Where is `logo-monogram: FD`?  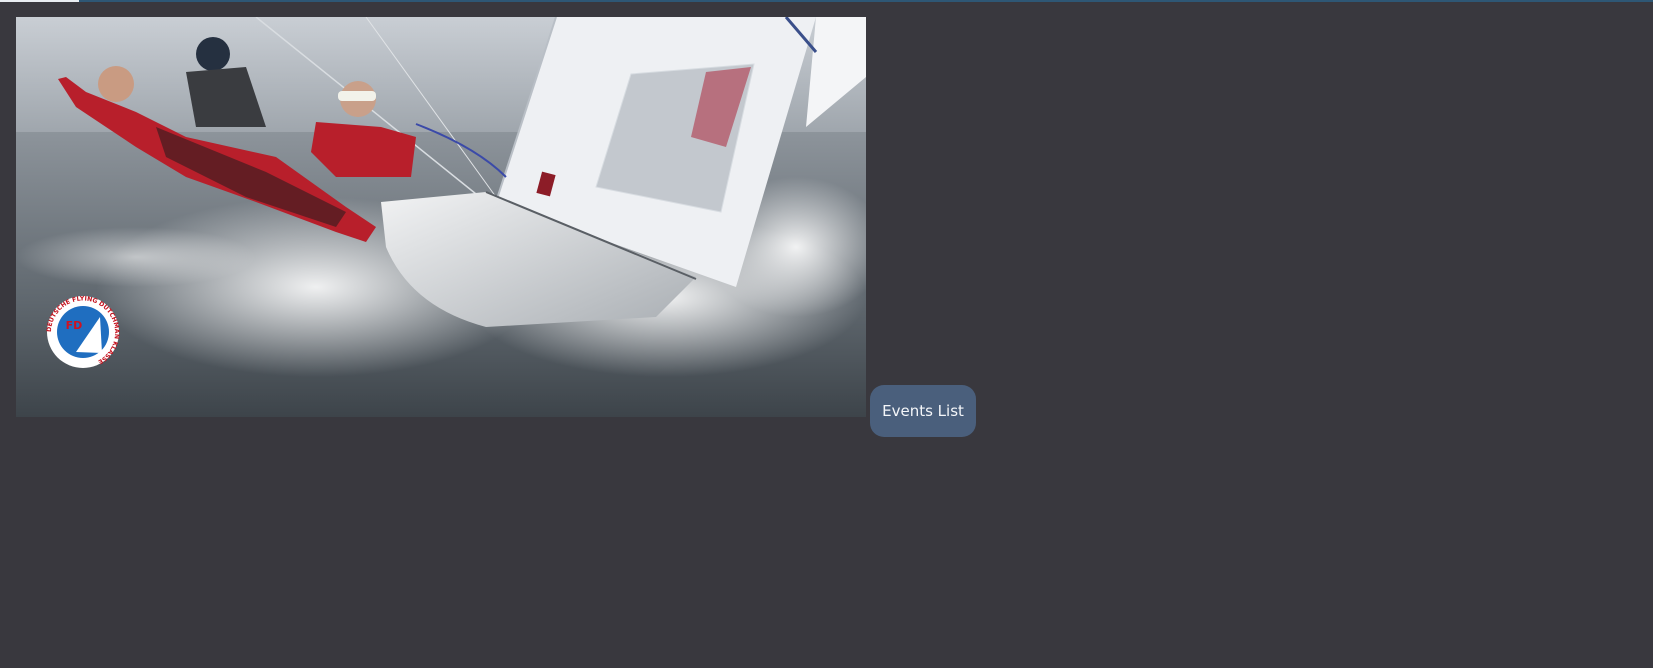
logo-monogram: FD is located at coordinates (74, 325).